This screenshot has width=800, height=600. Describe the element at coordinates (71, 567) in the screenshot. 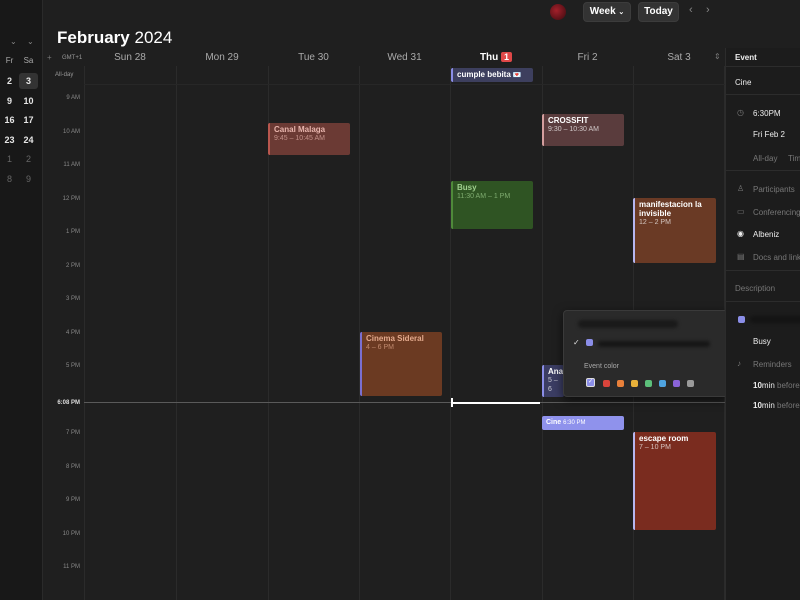

I see `hour-label: 11 PM` at that location.